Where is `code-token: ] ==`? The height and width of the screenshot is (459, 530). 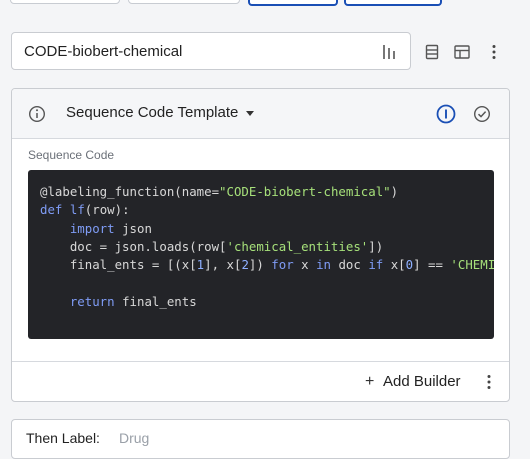 code-token: ] == is located at coordinates (432, 265).